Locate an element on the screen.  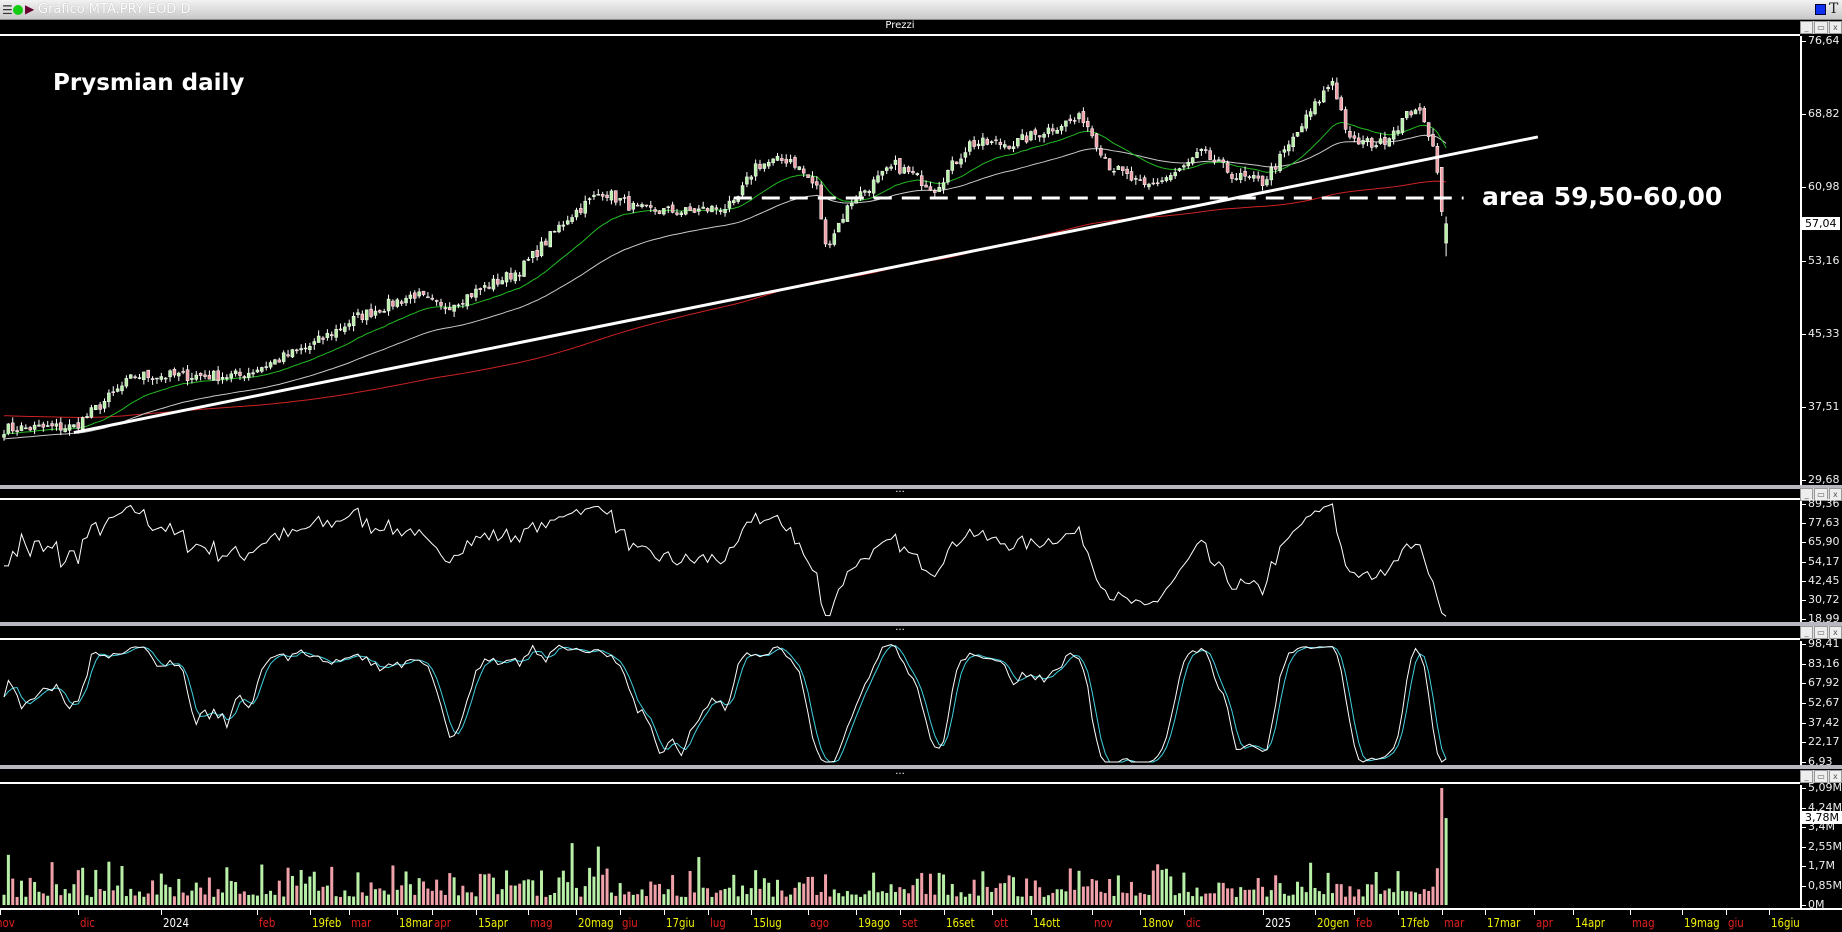
green-dot-icon is located at coordinates (18, 10).